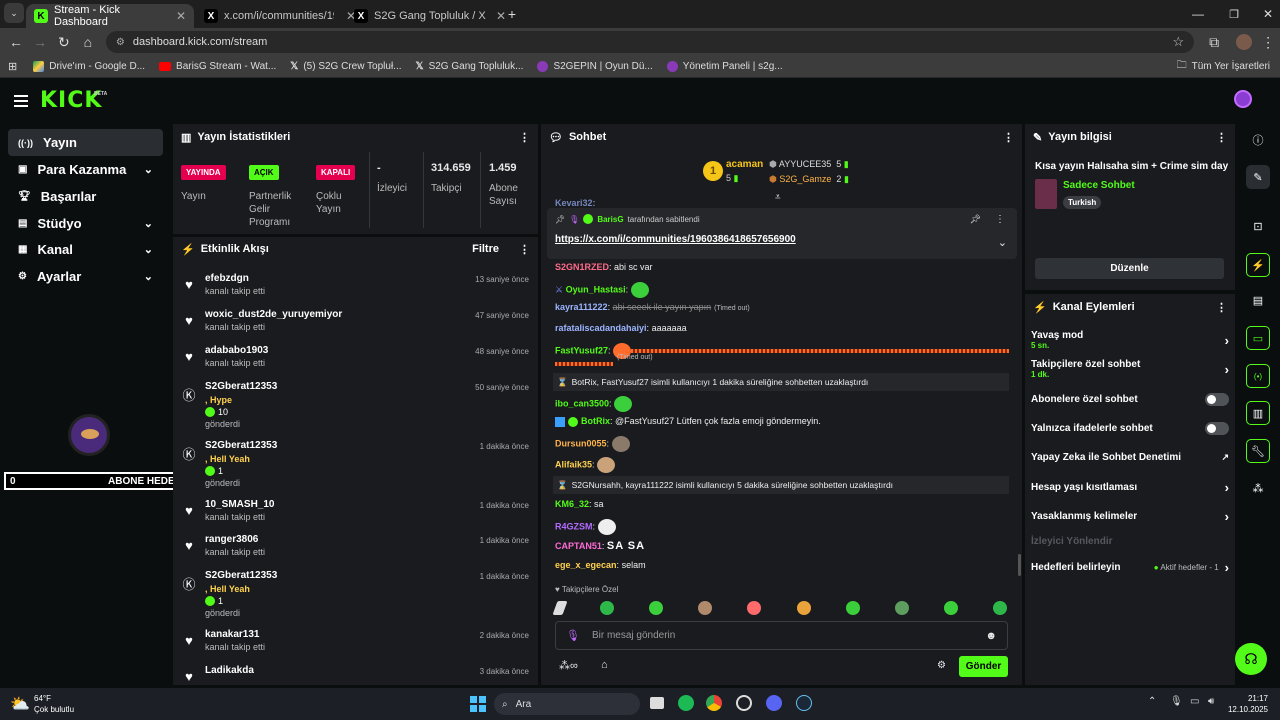 The width and height of the screenshot is (1280, 720). I want to click on chrome-icon, so click(714, 703).